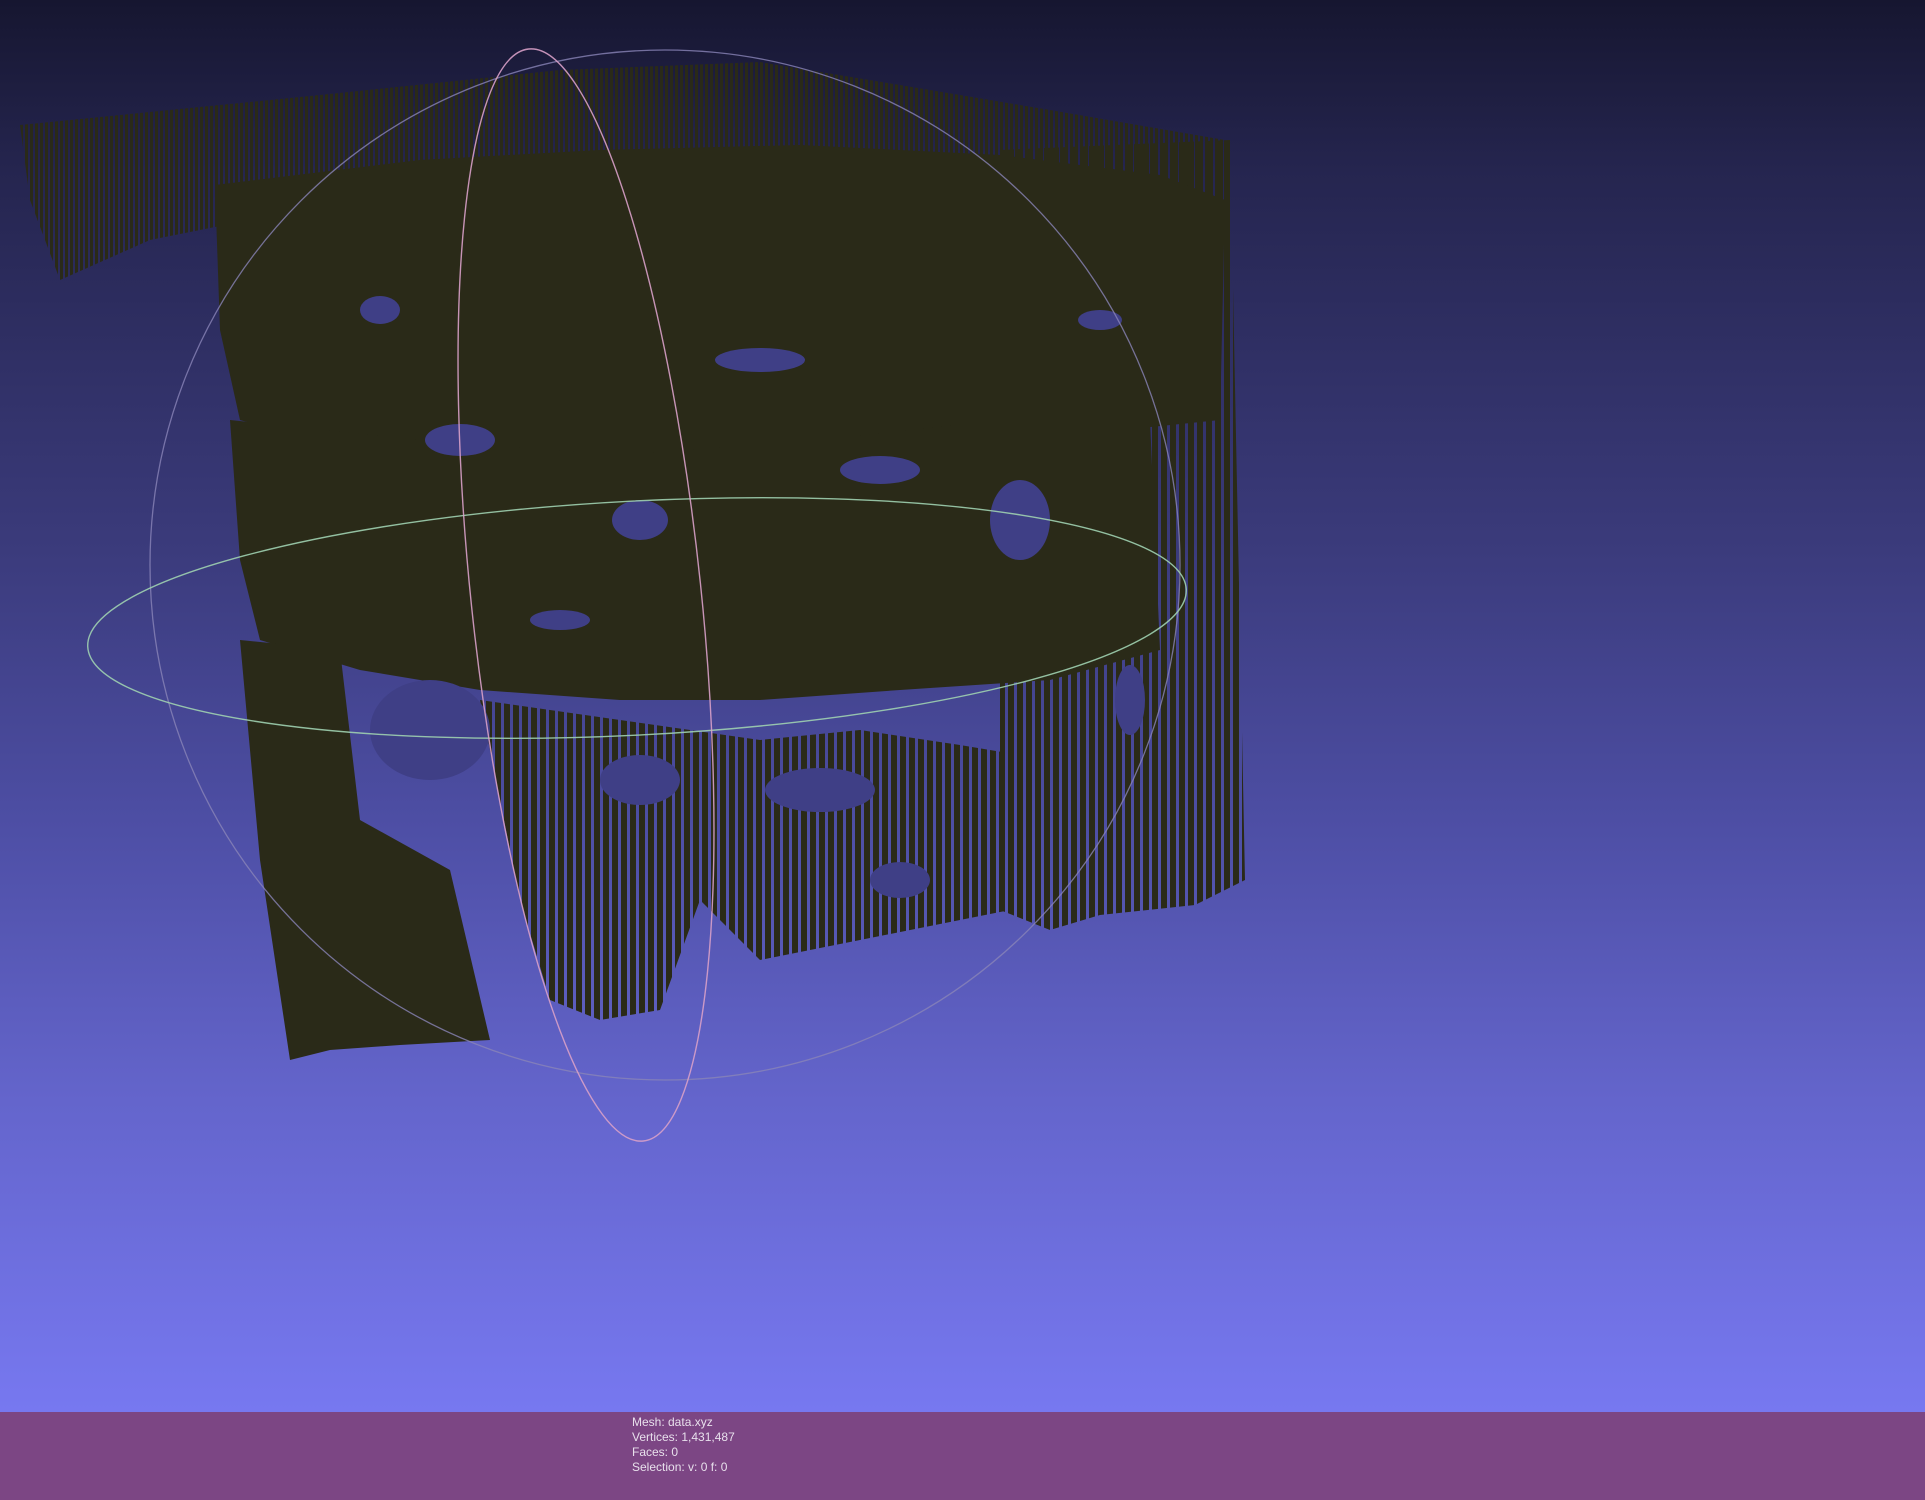 The width and height of the screenshot is (1925, 1500). I want to click on face-count: Faces: 0, so click(655, 1452).